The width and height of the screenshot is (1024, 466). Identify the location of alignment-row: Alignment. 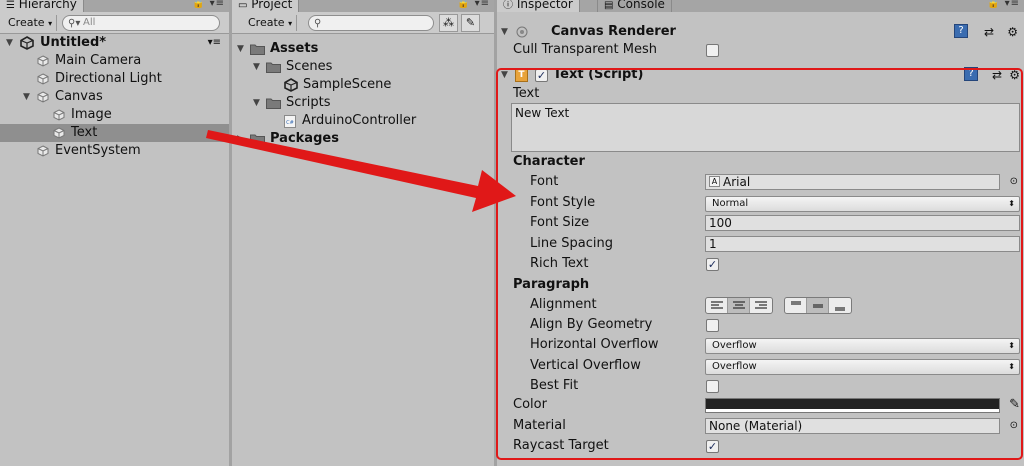
(760, 305).